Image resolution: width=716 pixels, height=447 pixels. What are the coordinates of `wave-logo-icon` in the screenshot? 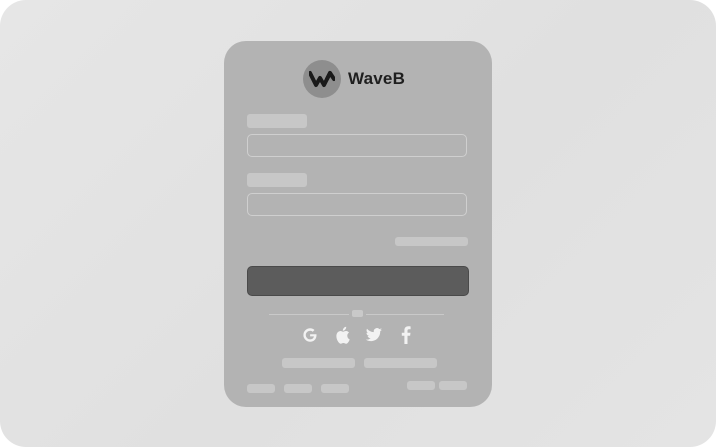 It's located at (322, 79).